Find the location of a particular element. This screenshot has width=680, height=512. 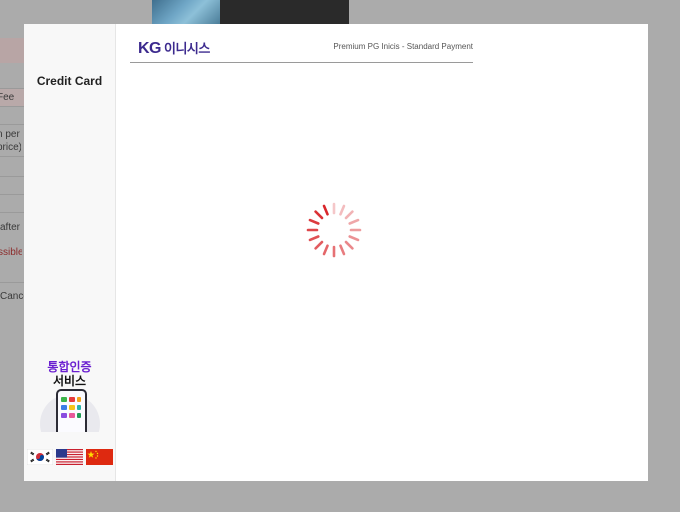

us-flag-icon is located at coordinates (69, 457).